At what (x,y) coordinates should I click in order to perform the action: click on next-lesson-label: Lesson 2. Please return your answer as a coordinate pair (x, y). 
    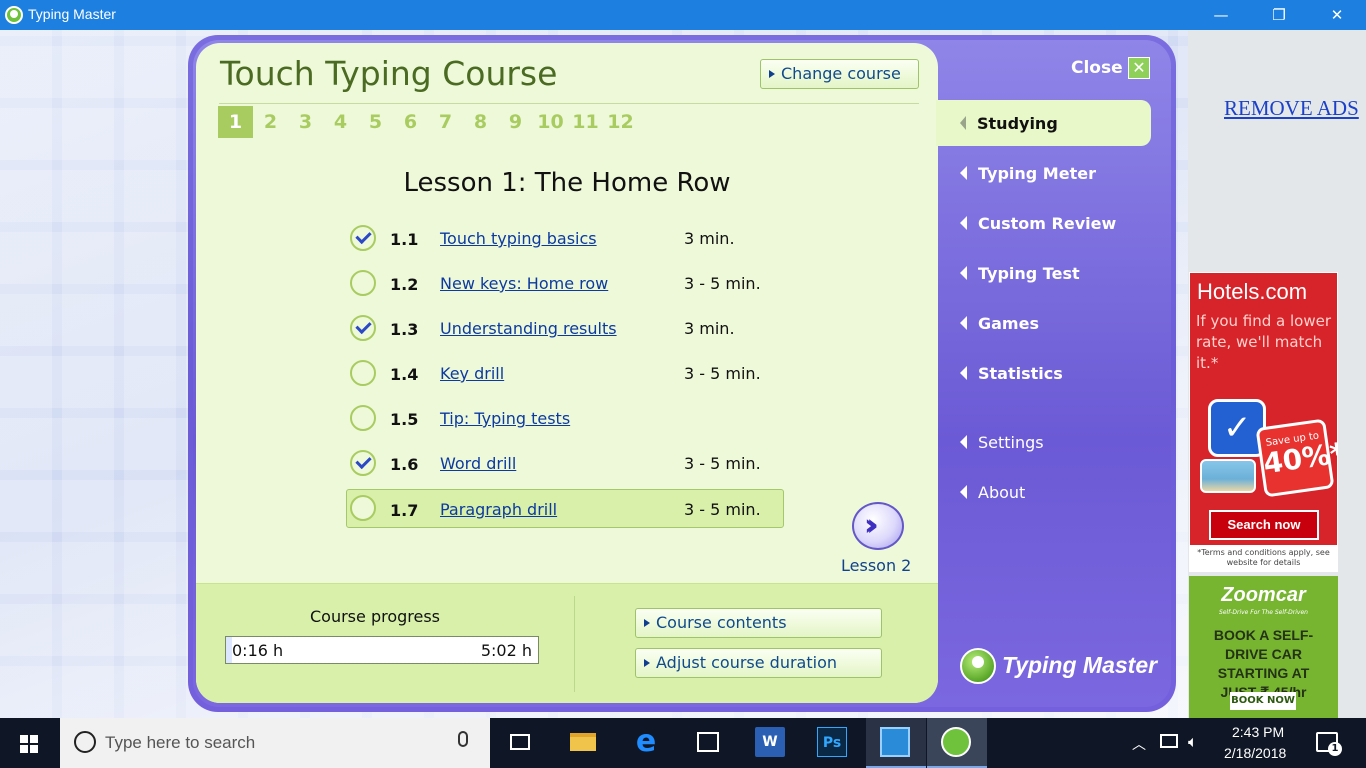
    Looking at the image, I should click on (876, 565).